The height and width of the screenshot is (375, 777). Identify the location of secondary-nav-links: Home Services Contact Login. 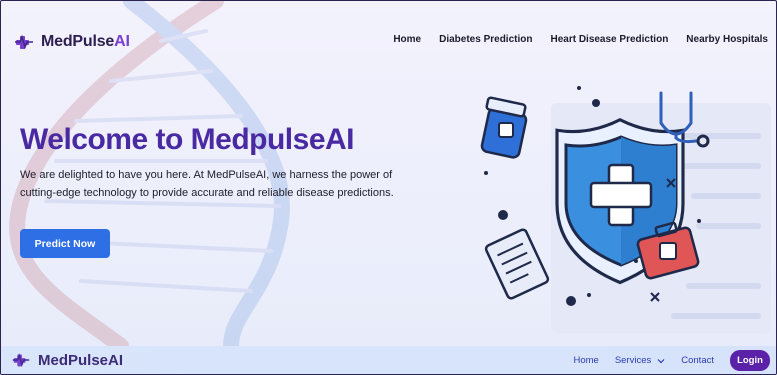
(671, 360).